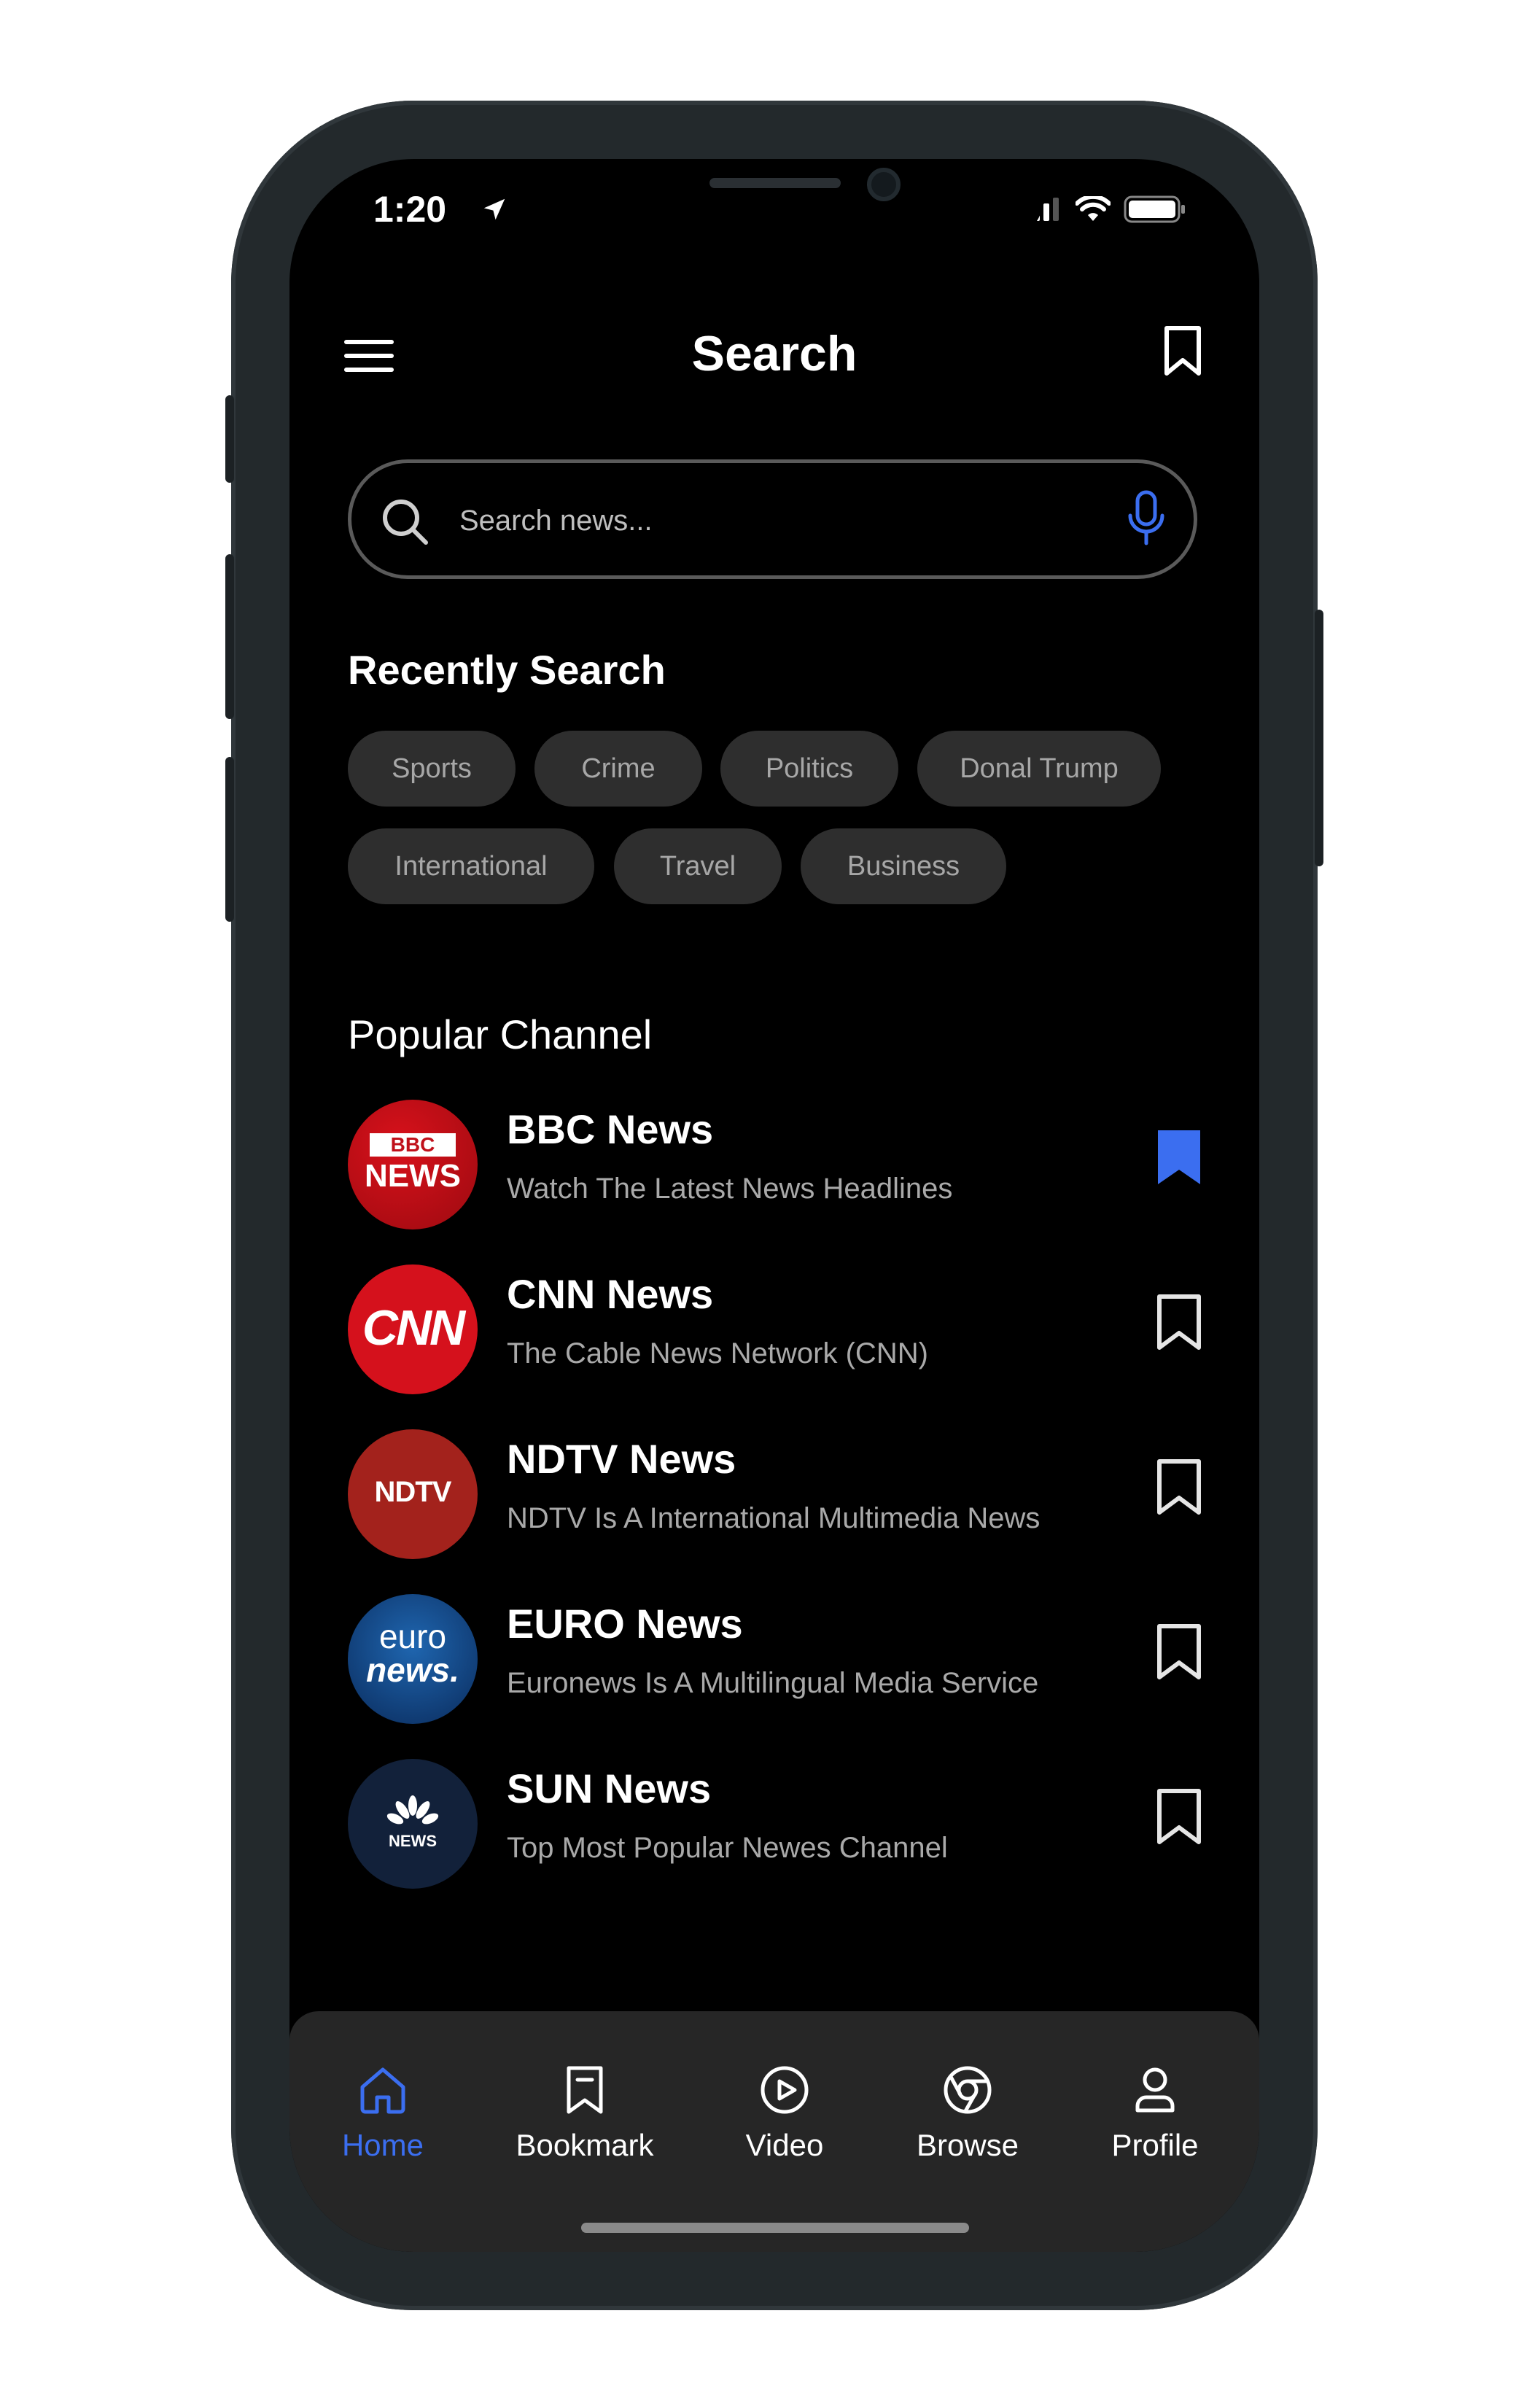  I want to click on recent-search-title: Recently Search, so click(507, 670).